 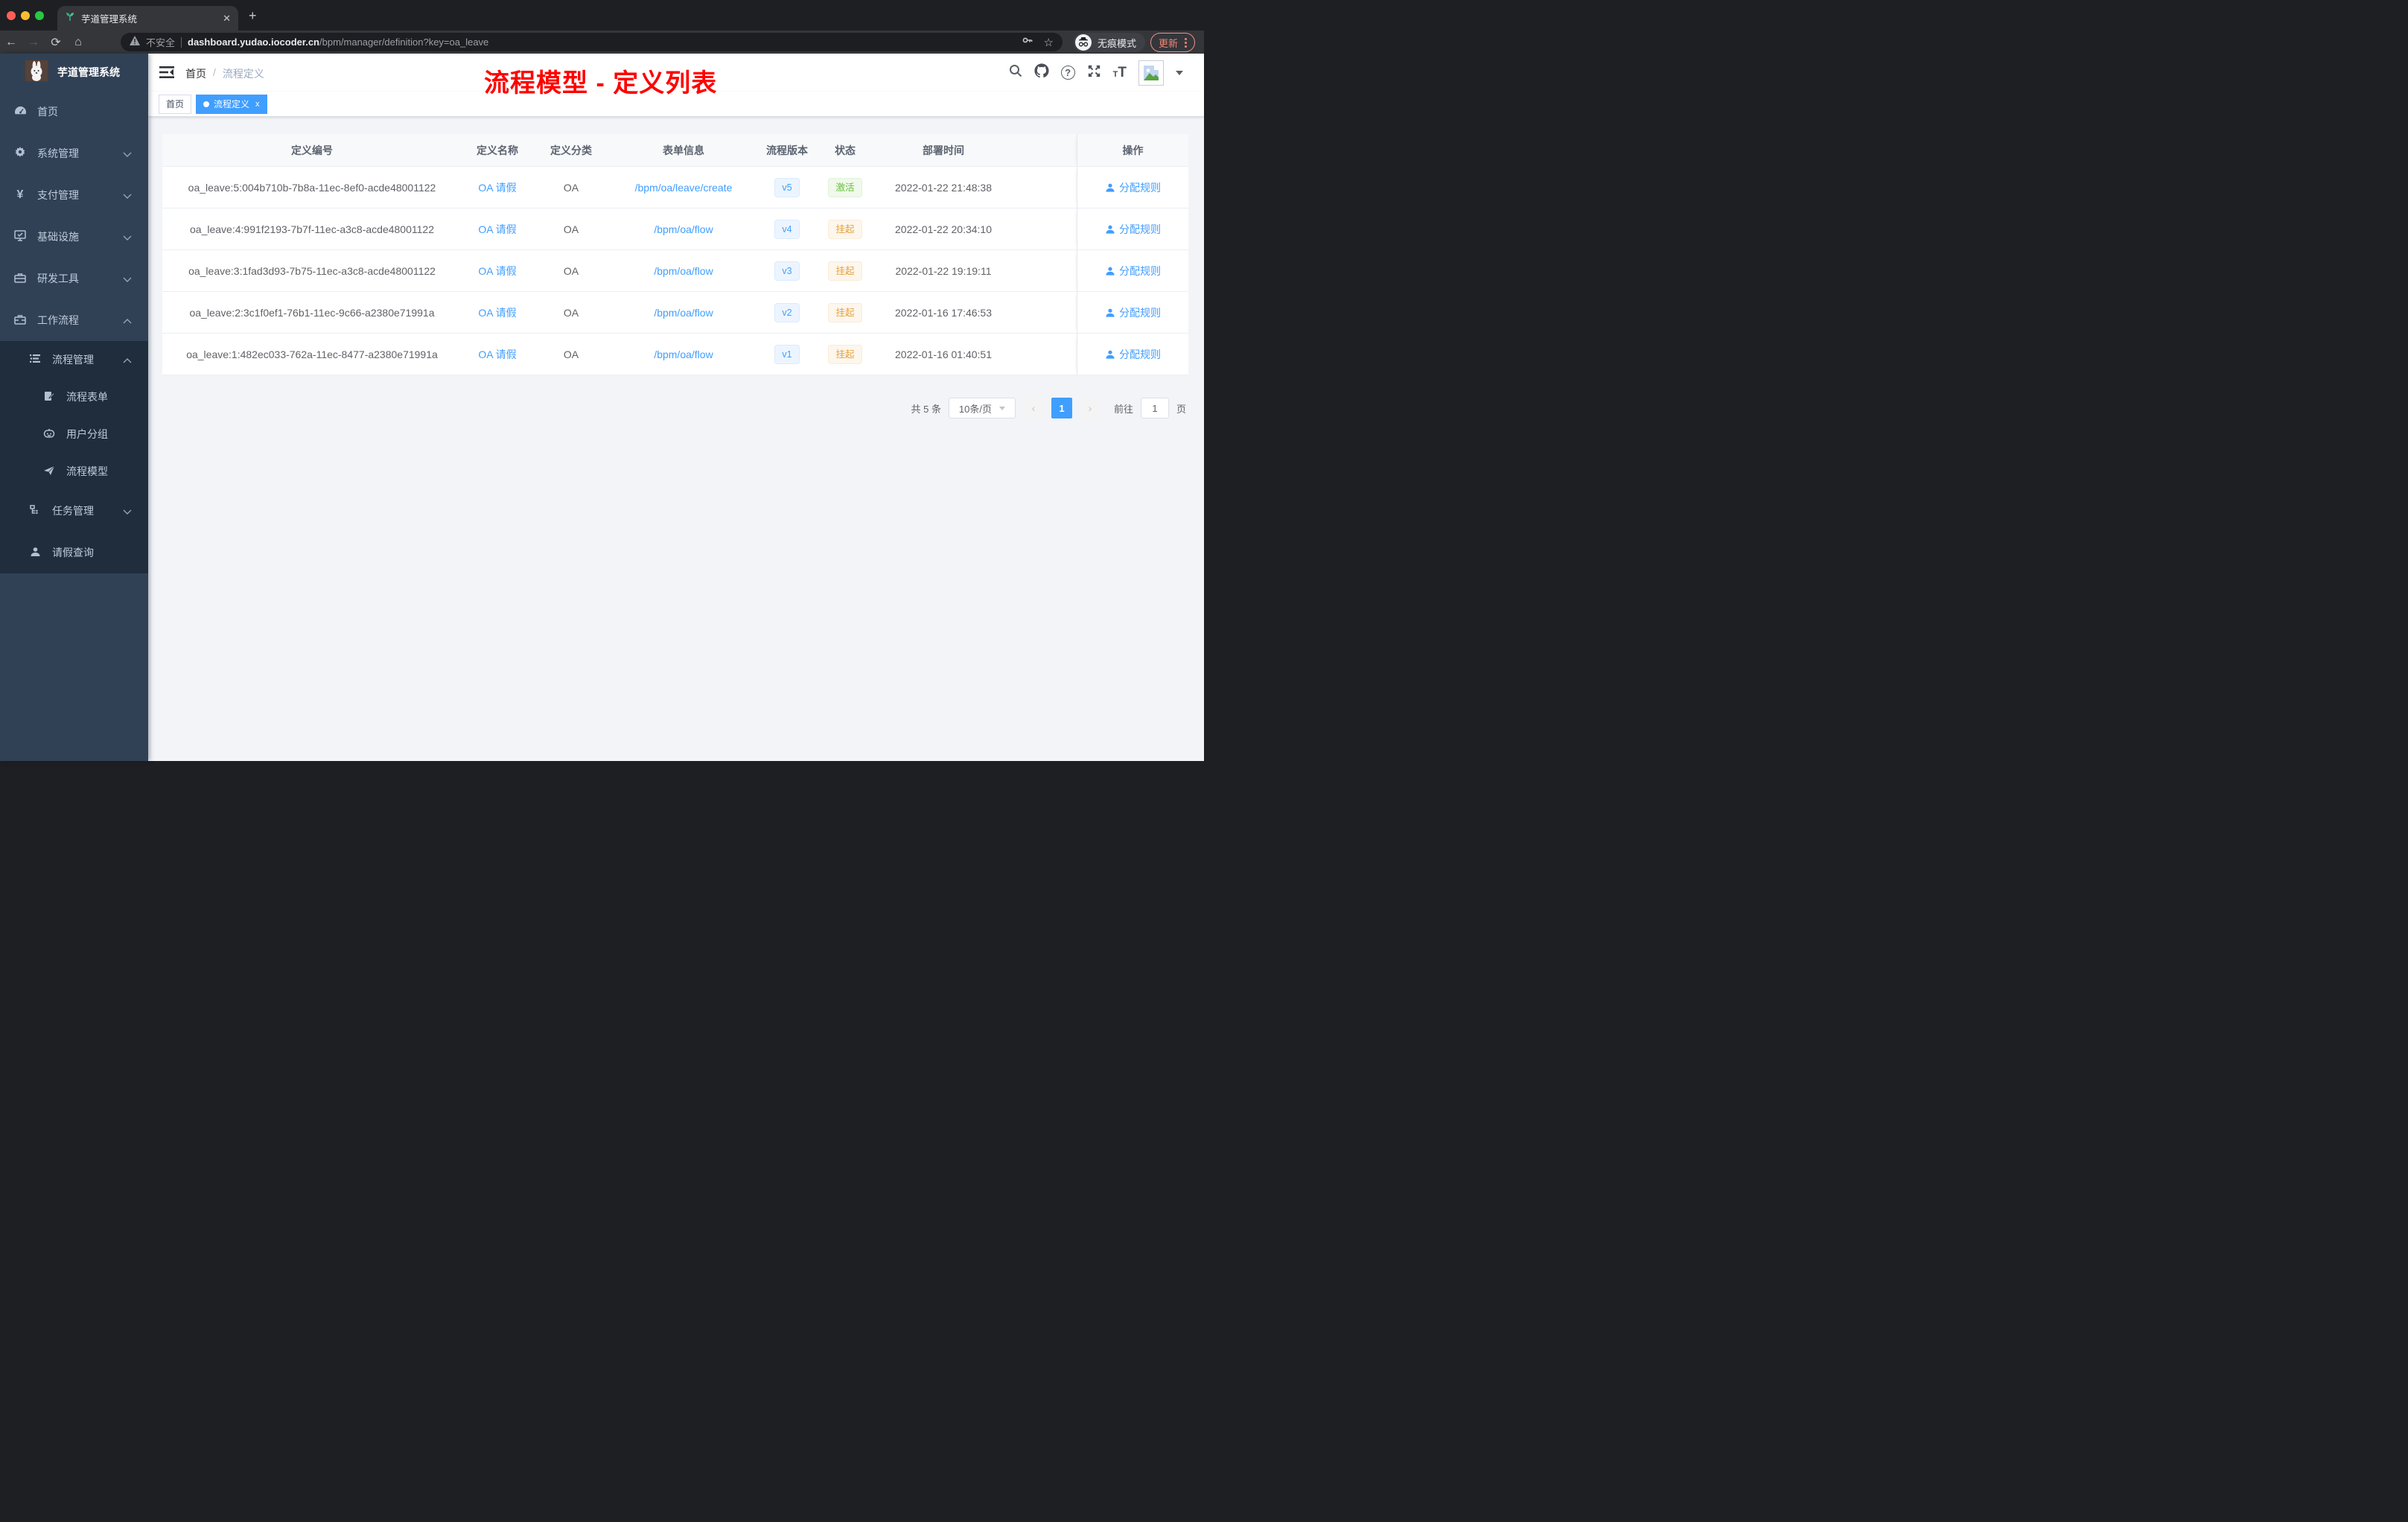 I want to click on update-label: 更新, so click(x=1168, y=43).